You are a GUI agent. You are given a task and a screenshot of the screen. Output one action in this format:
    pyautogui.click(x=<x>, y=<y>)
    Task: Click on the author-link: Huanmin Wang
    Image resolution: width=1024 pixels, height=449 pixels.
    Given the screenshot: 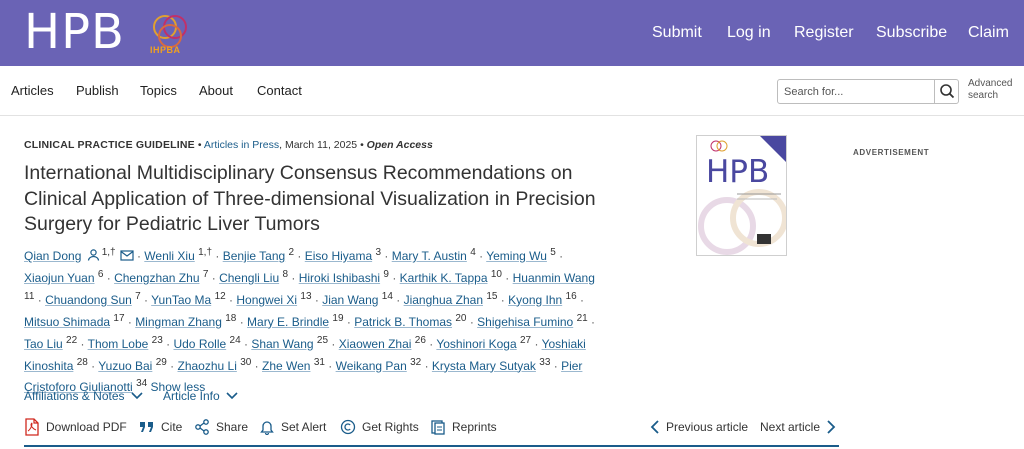 What is the action you would take?
    pyautogui.click(x=554, y=278)
    